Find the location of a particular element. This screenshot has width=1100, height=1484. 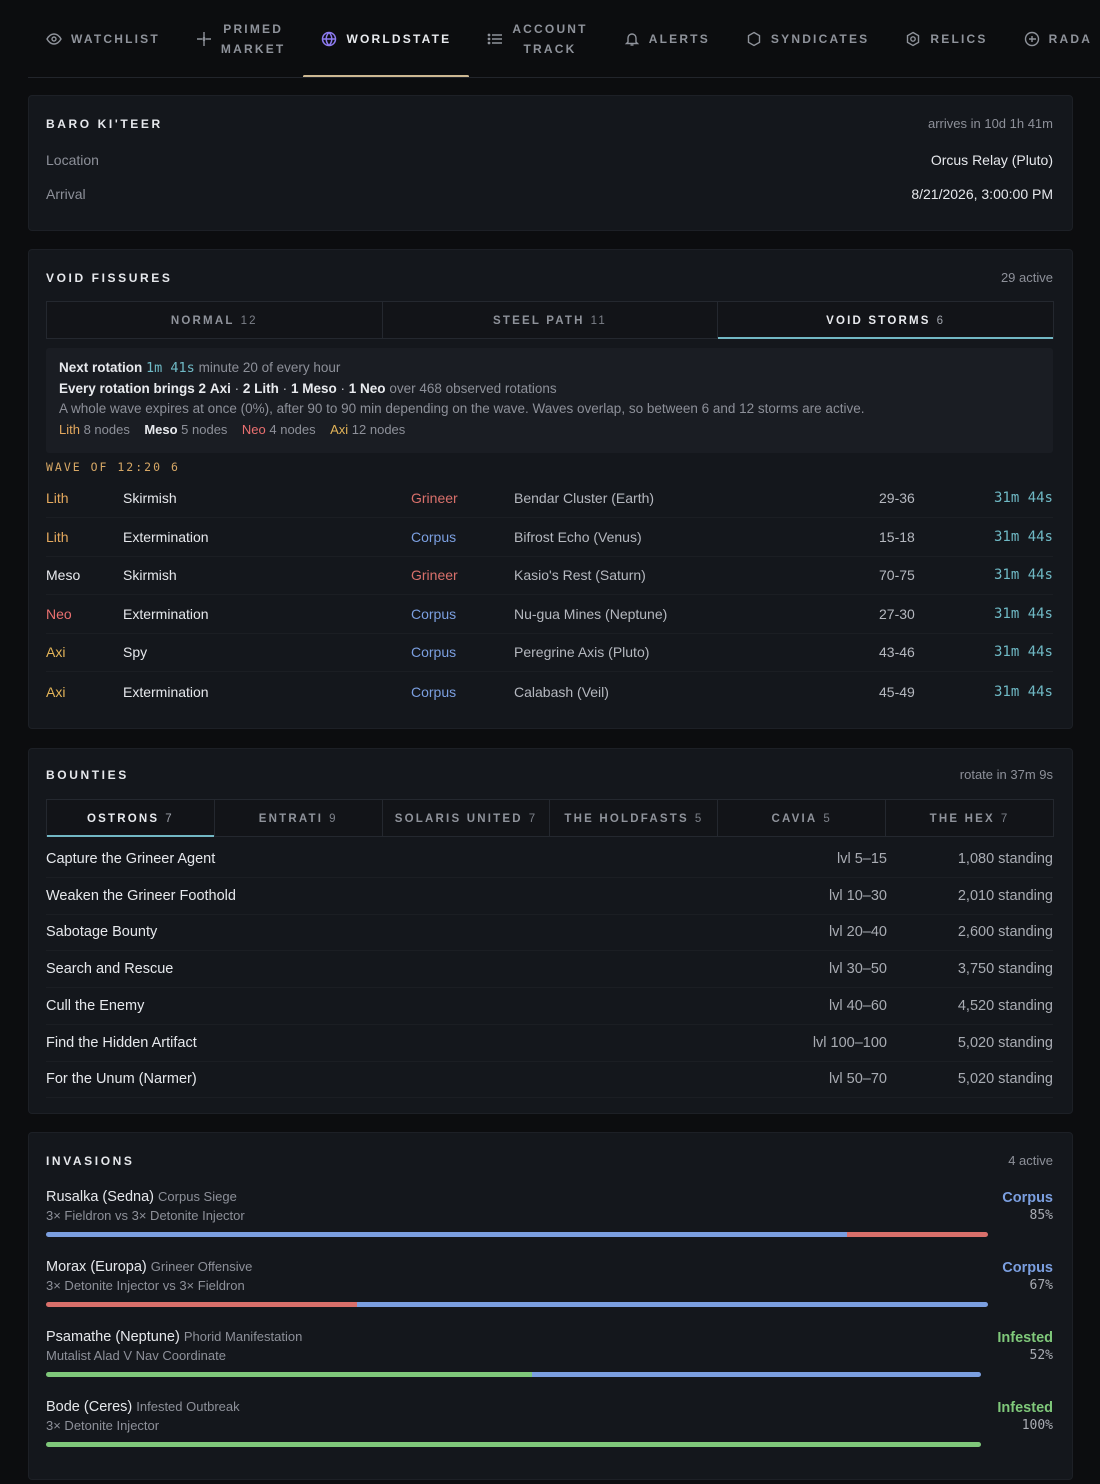

tab-steel-path: STEEL PATH 11 is located at coordinates (550, 320).